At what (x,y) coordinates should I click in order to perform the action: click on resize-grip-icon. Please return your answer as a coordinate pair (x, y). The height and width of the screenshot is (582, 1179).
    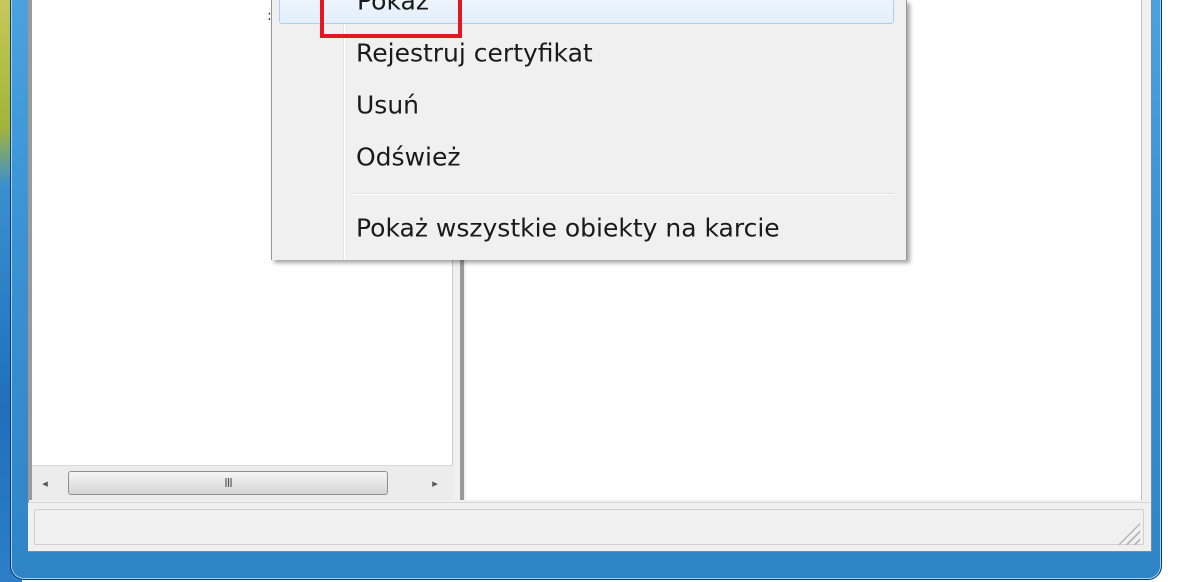
    Looking at the image, I should click on (1126, 531).